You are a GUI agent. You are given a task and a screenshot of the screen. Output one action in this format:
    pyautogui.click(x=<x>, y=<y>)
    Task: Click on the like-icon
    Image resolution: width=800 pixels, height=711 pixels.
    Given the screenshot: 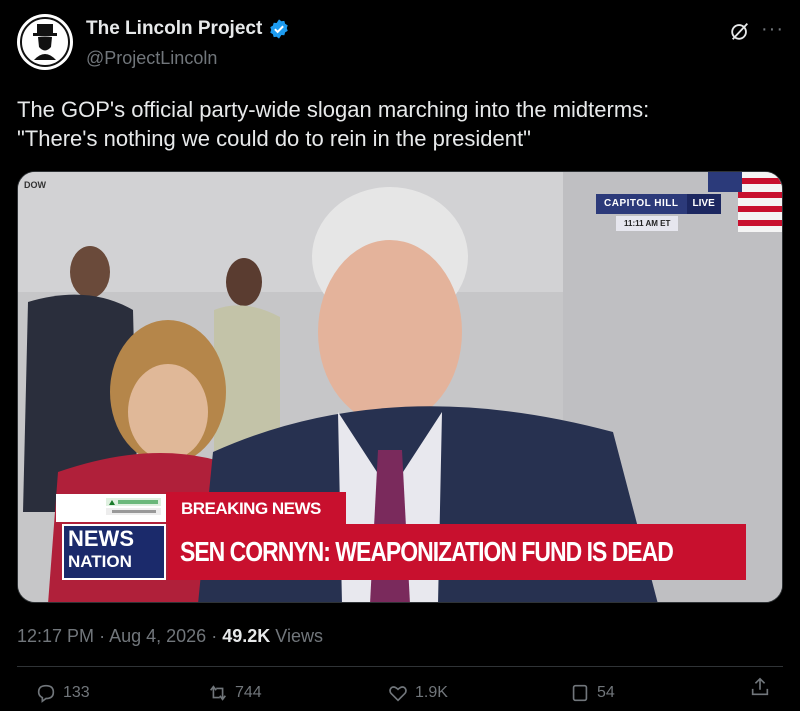 What is the action you would take?
    pyautogui.click(x=398, y=694)
    